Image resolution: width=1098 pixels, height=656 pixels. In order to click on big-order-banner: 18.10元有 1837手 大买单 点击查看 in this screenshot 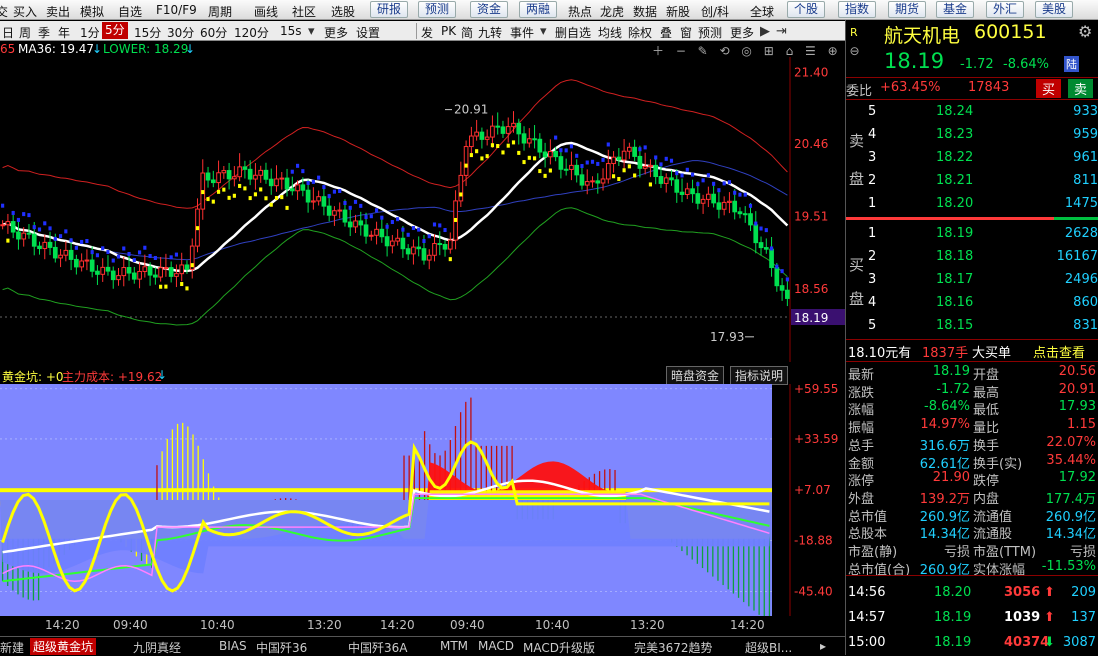, I will do `click(972, 351)`.